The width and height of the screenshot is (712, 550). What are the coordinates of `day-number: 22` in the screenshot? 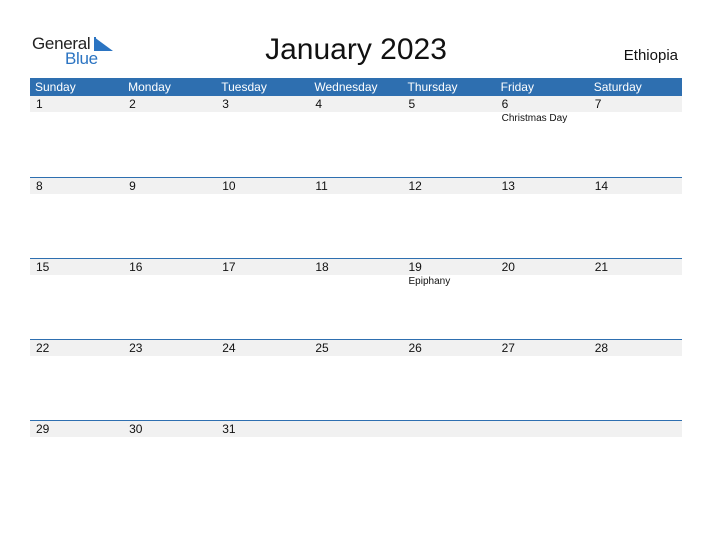 It's located at (43, 348).